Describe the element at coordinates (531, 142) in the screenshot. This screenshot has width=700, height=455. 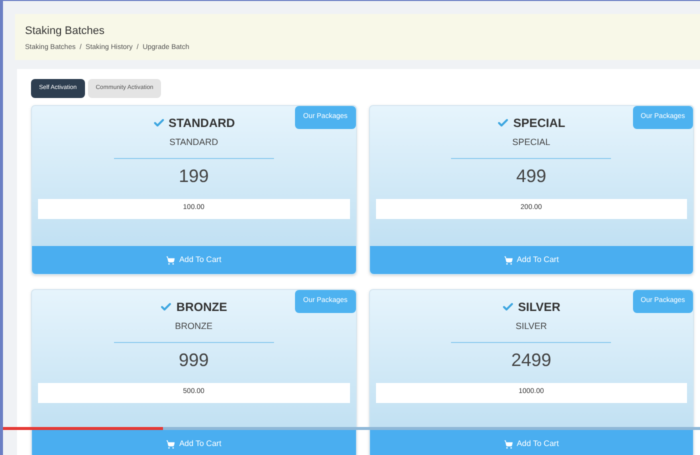
I see `package-subtitle: SPECIAL` at that location.